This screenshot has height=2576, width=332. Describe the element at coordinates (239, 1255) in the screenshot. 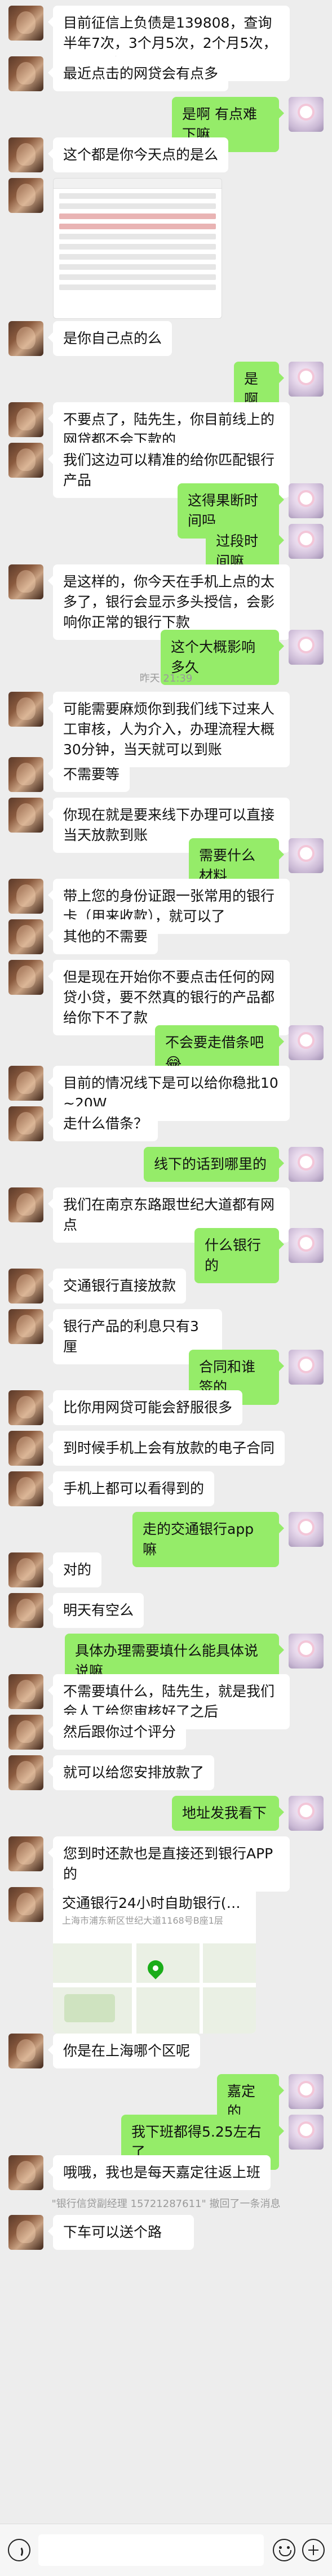

I see `message-bubble: 什么银行的` at that location.